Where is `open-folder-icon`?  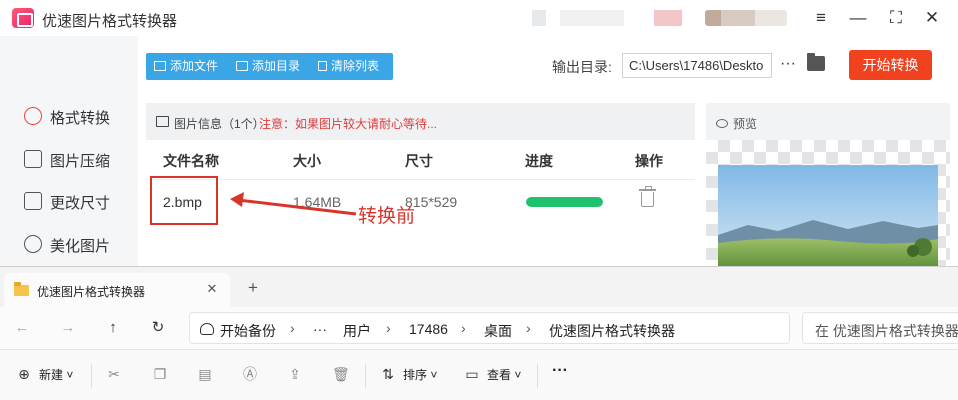
open-folder-icon is located at coordinates (816, 62).